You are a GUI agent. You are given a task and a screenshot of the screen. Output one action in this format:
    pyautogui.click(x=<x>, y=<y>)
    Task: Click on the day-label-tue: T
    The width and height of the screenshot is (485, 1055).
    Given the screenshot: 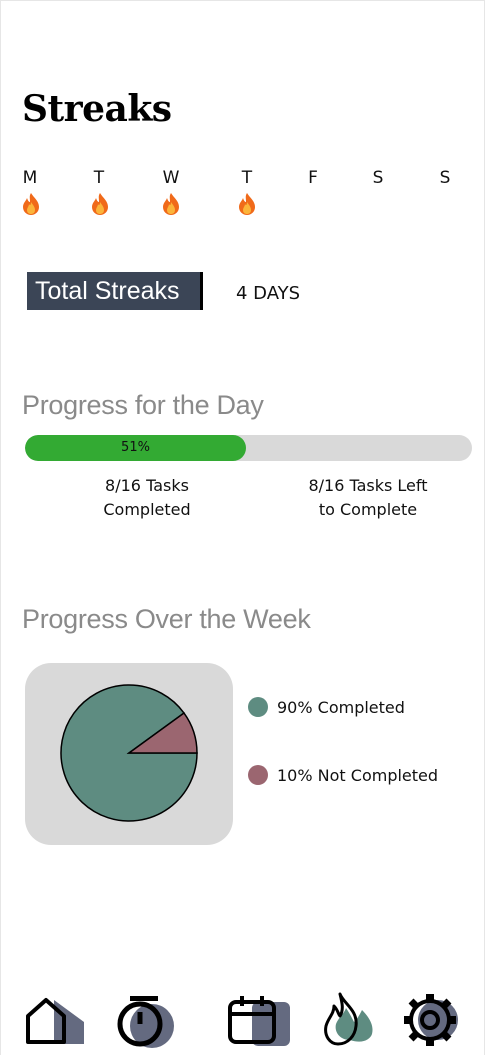 What is the action you would take?
    pyautogui.click(x=99, y=178)
    